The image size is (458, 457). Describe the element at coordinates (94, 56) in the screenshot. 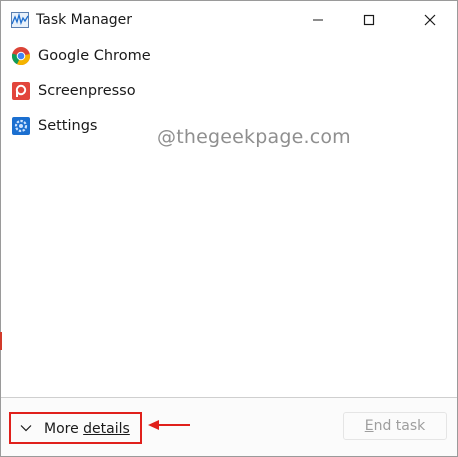

I see `process-name: Google Chrome` at that location.